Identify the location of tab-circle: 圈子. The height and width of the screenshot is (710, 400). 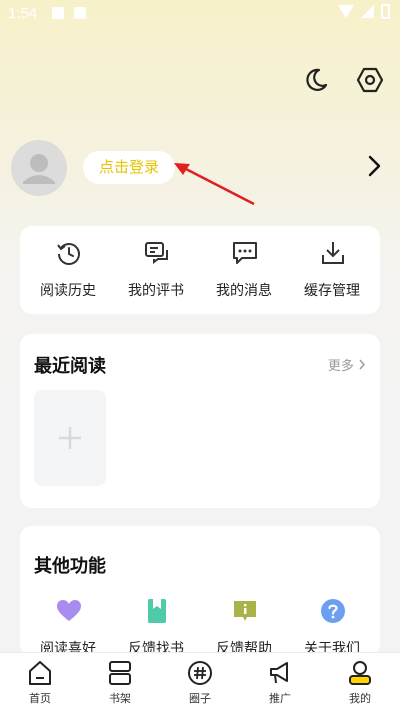
(200, 681).